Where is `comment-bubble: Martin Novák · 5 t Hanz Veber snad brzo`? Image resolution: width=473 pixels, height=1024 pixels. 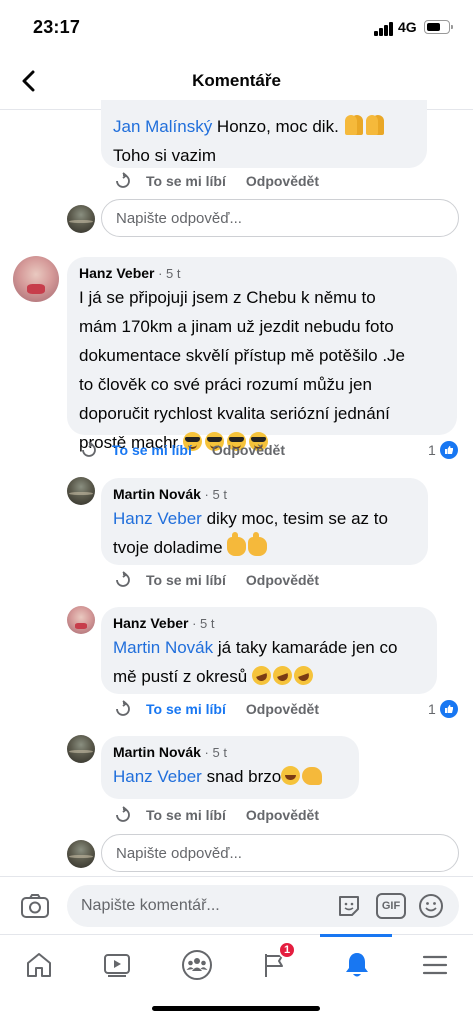
comment-bubble: Martin Novák · 5 t Hanz Veber snad brzo is located at coordinates (230, 767).